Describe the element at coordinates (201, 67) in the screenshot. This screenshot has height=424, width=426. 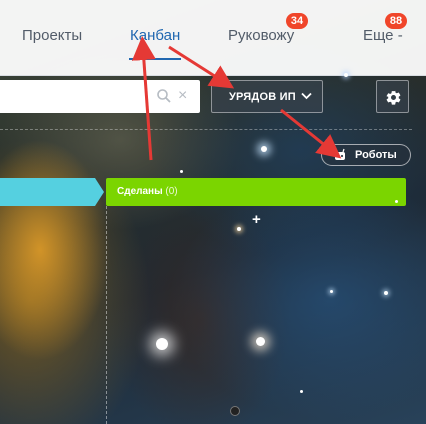
I see `arrow-to-filter-button` at that location.